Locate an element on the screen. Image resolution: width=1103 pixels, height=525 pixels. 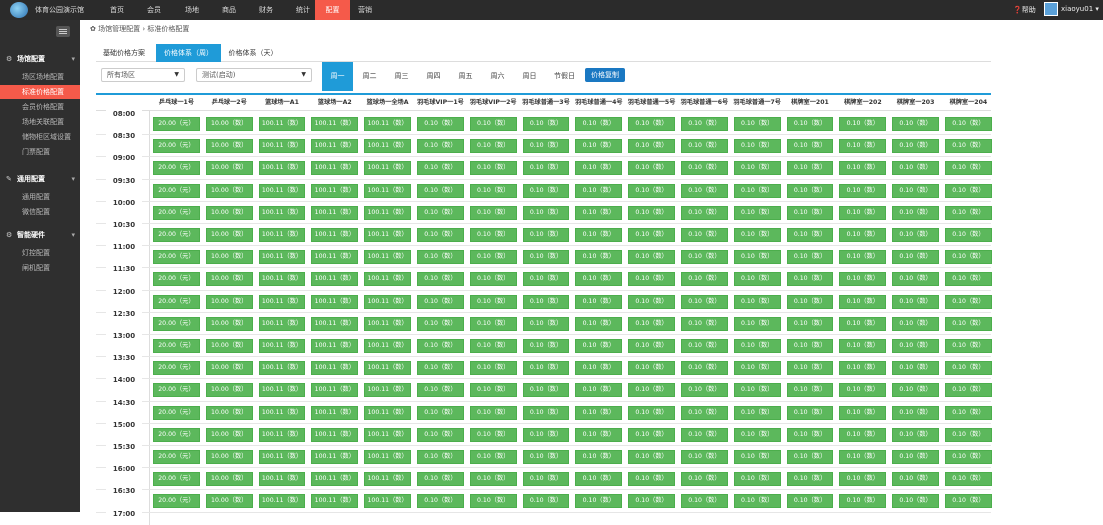
nav-item-4: 财务 is located at coordinates (266, 10).